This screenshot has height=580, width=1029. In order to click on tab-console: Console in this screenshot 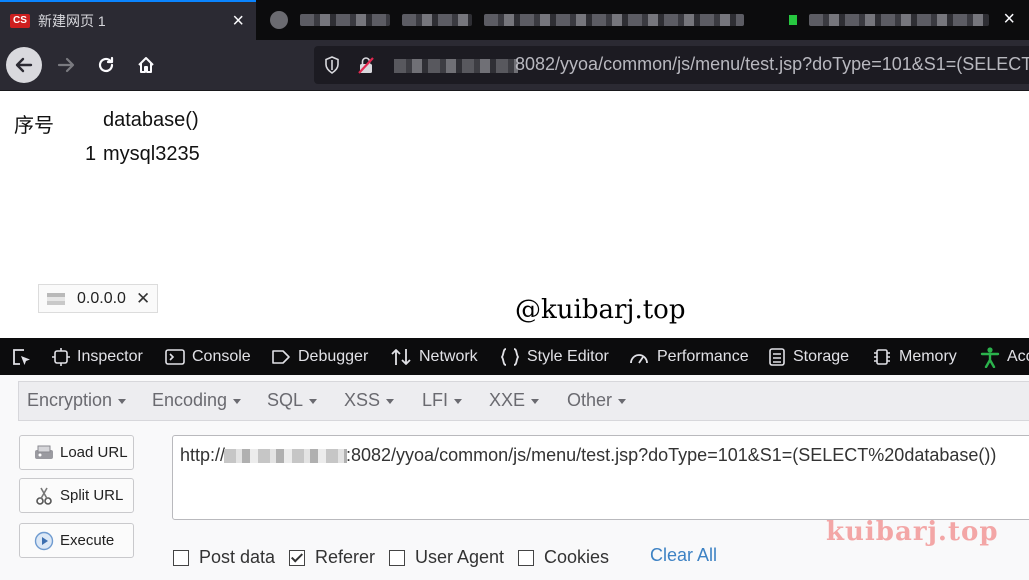, I will do `click(208, 356)`.